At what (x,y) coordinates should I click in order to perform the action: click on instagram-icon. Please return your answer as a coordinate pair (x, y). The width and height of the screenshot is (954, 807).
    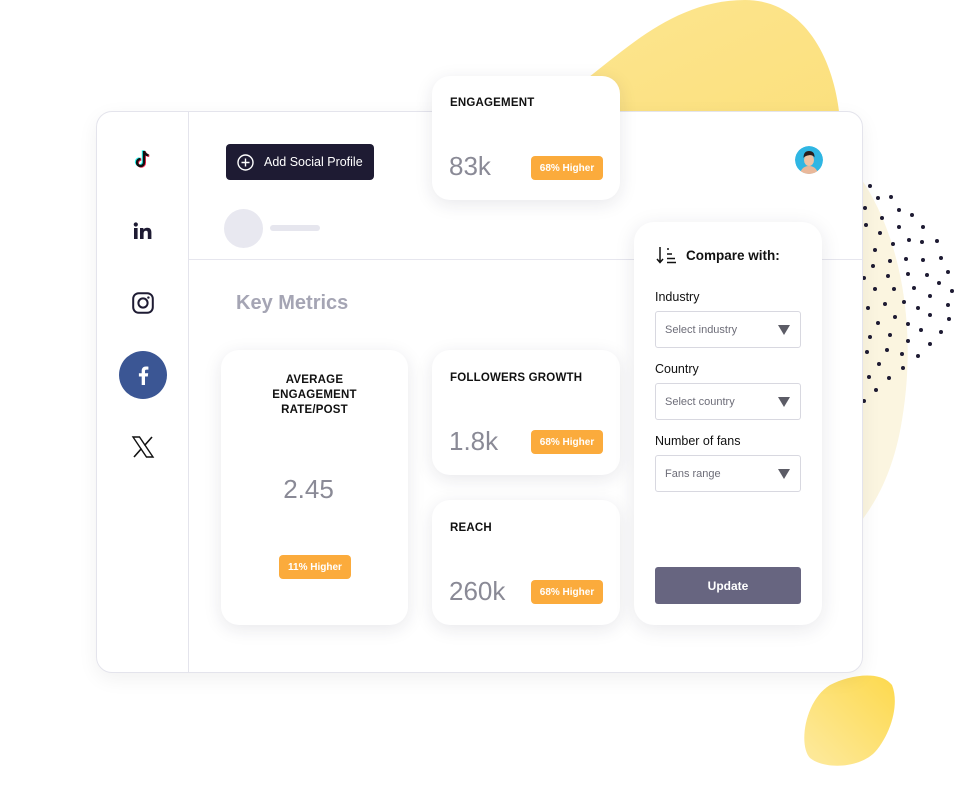
    Looking at the image, I should click on (143, 303).